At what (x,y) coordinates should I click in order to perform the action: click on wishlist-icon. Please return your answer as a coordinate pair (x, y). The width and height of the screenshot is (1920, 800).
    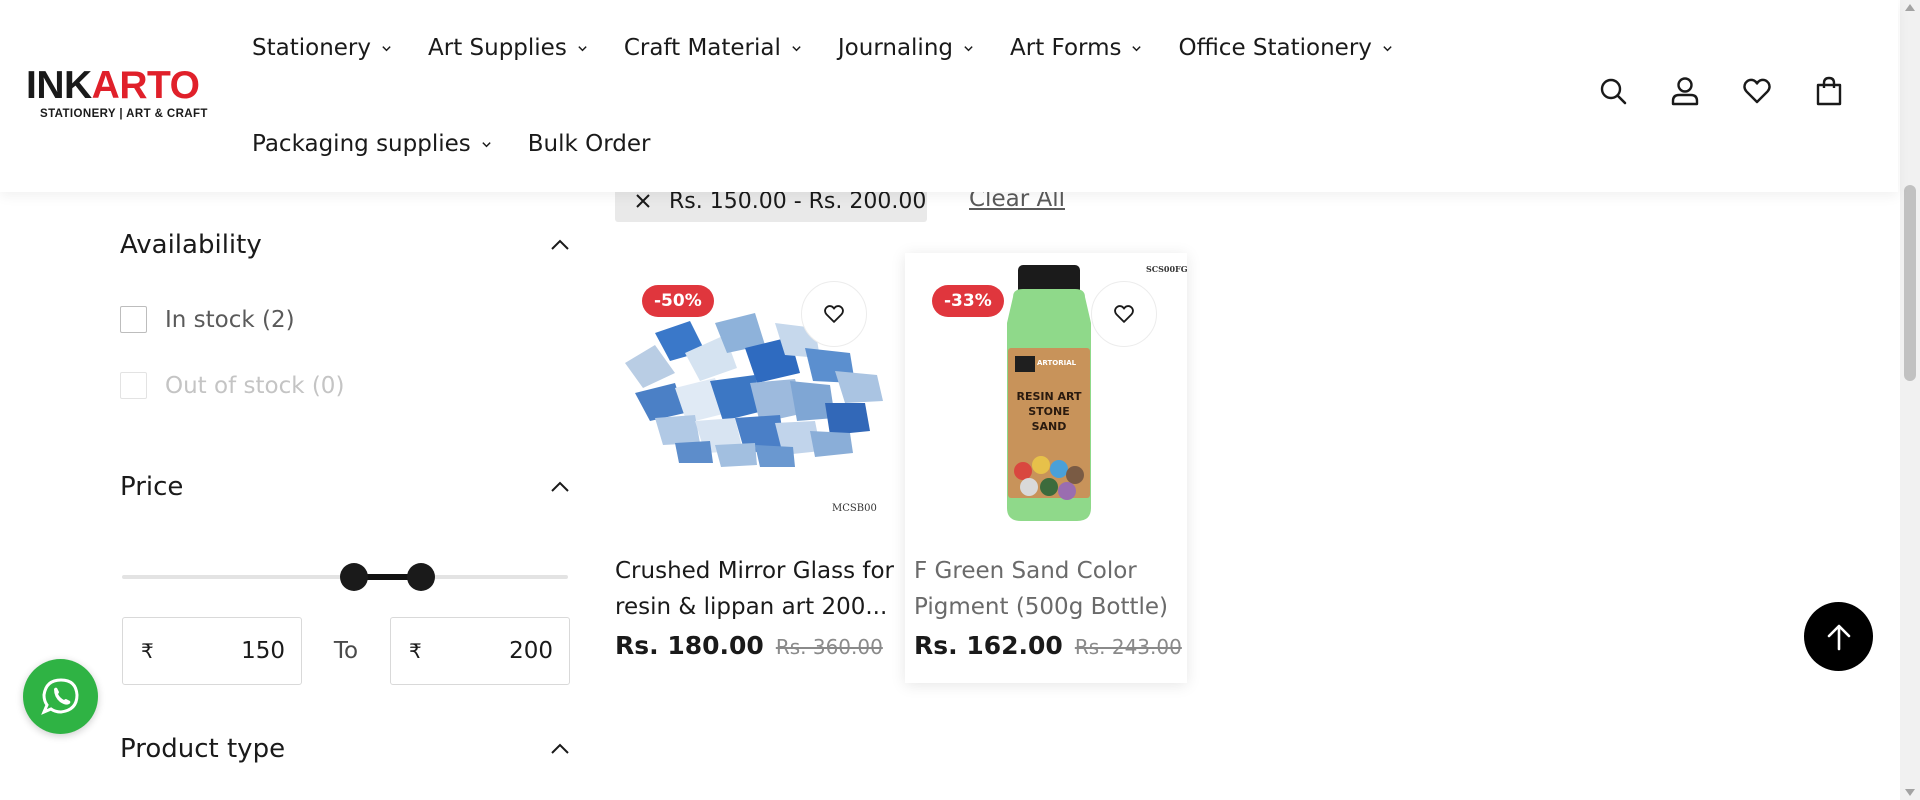
    Looking at the image, I should click on (1757, 91).